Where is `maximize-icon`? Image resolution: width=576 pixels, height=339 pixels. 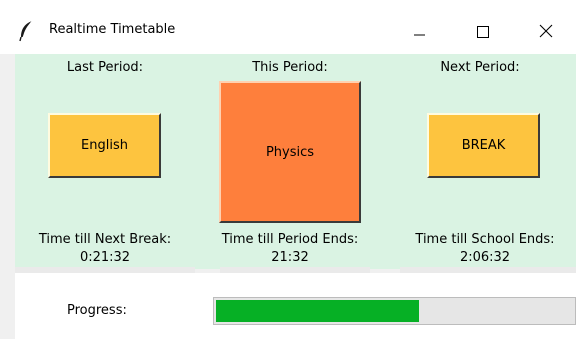
maximize-icon is located at coordinates (483, 32).